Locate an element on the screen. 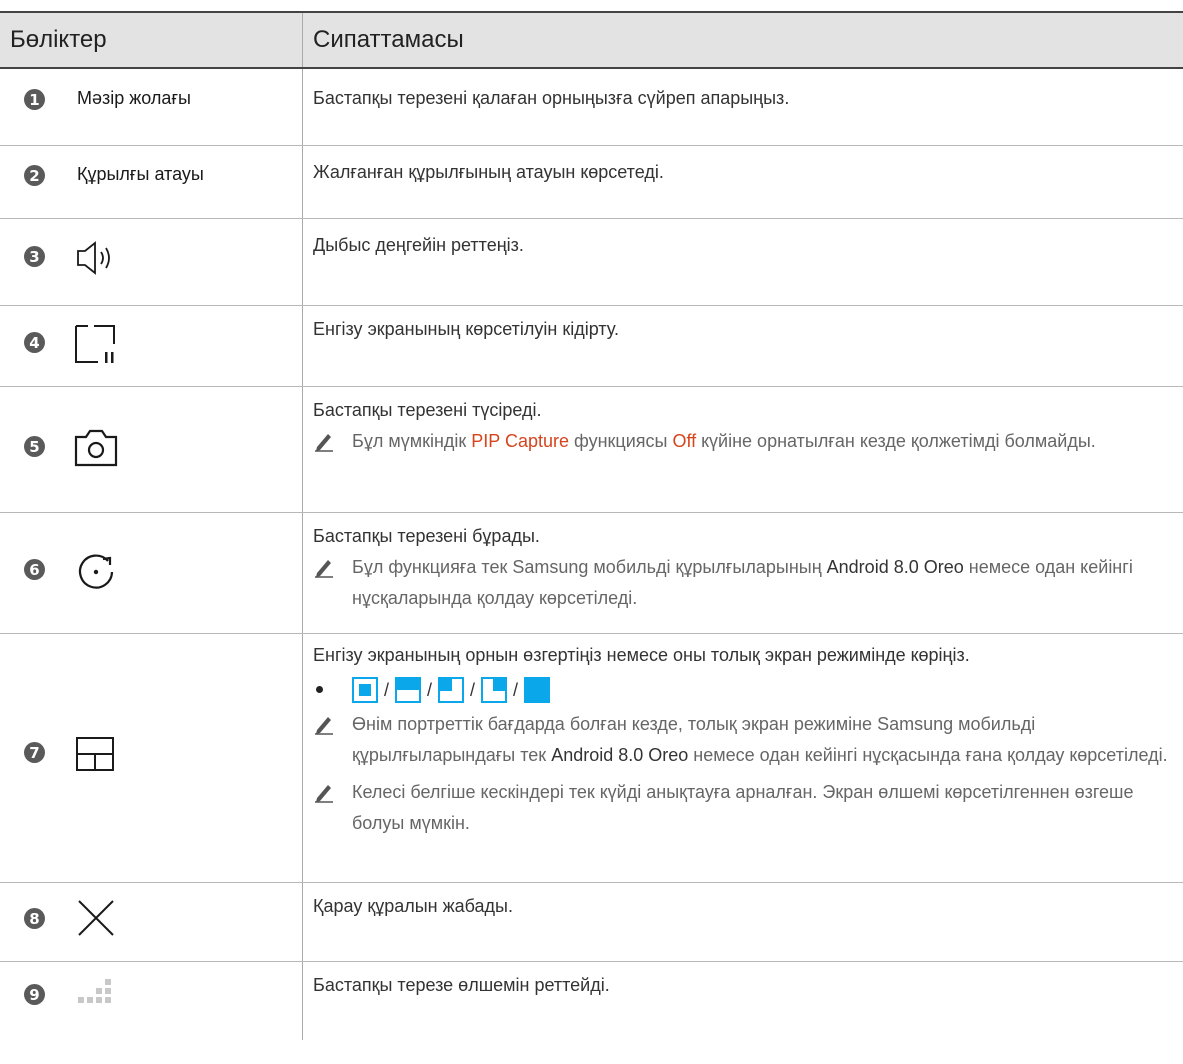  resize-handle-icon is located at coordinates (94, 991).